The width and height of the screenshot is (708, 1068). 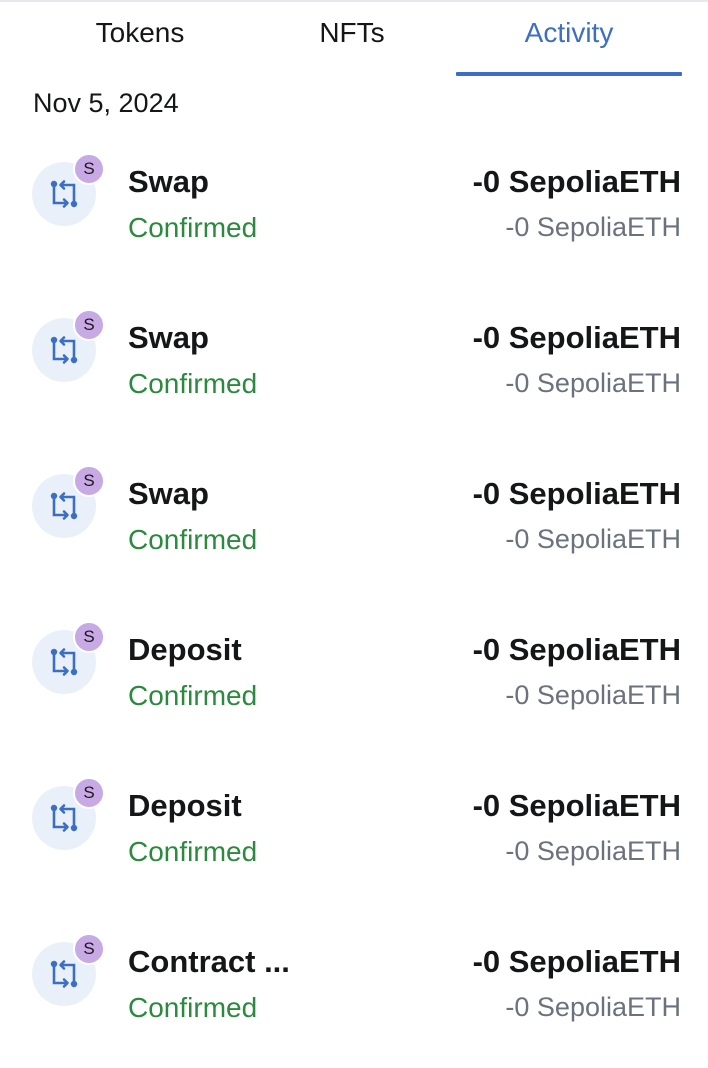 What do you see at coordinates (569, 74) in the screenshot?
I see `active-tab-indicator` at bounding box center [569, 74].